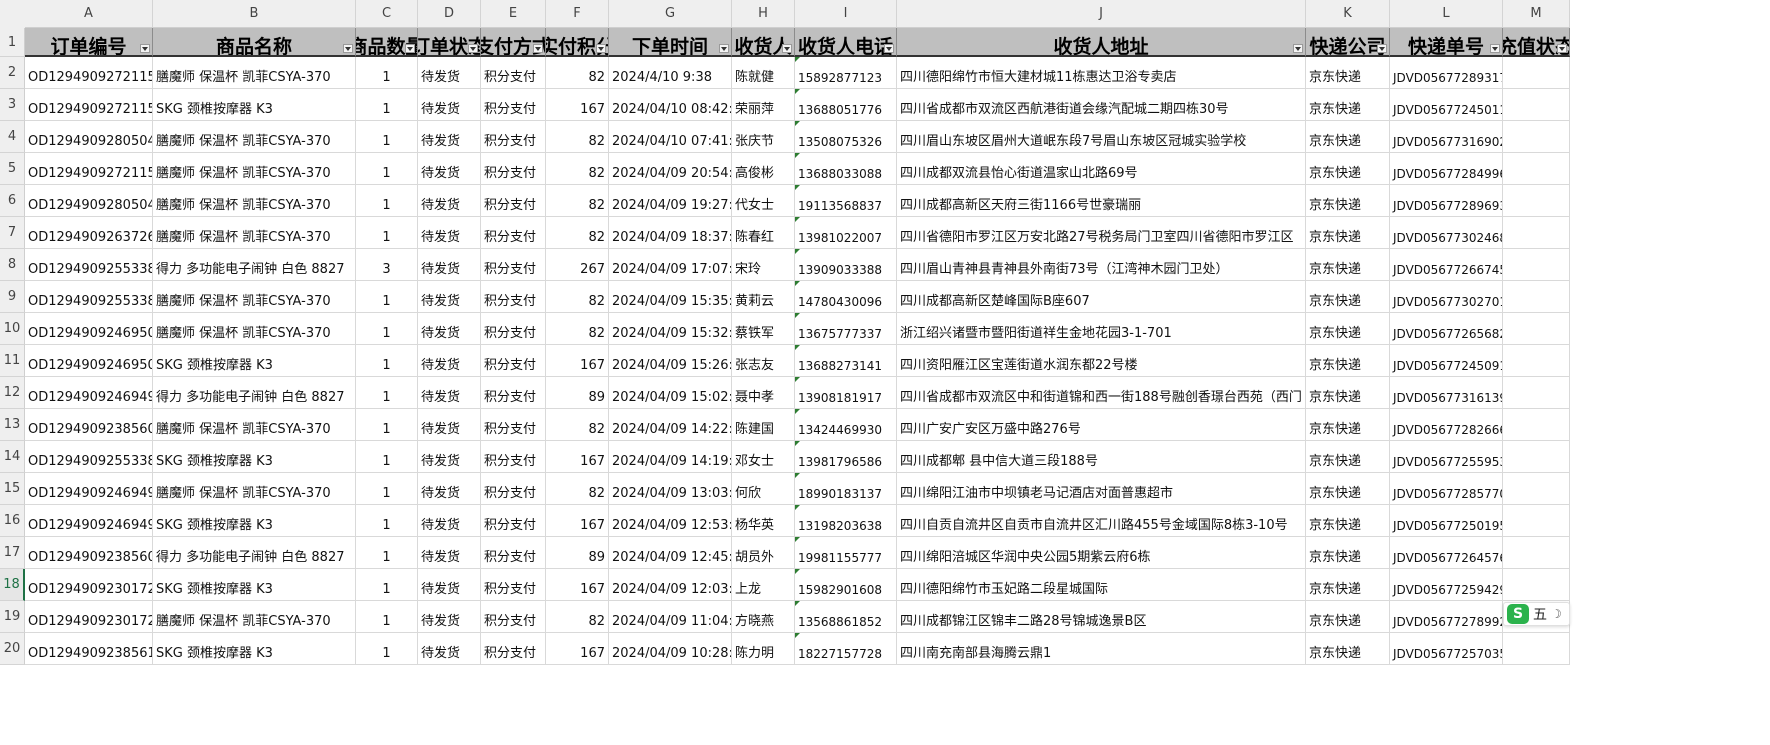 The width and height of the screenshot is (1770, 745). I want to click on table-cell: 四川眉山青神县青神县外南街73号（江湾神木园门卫处）, so click(1101, 265).